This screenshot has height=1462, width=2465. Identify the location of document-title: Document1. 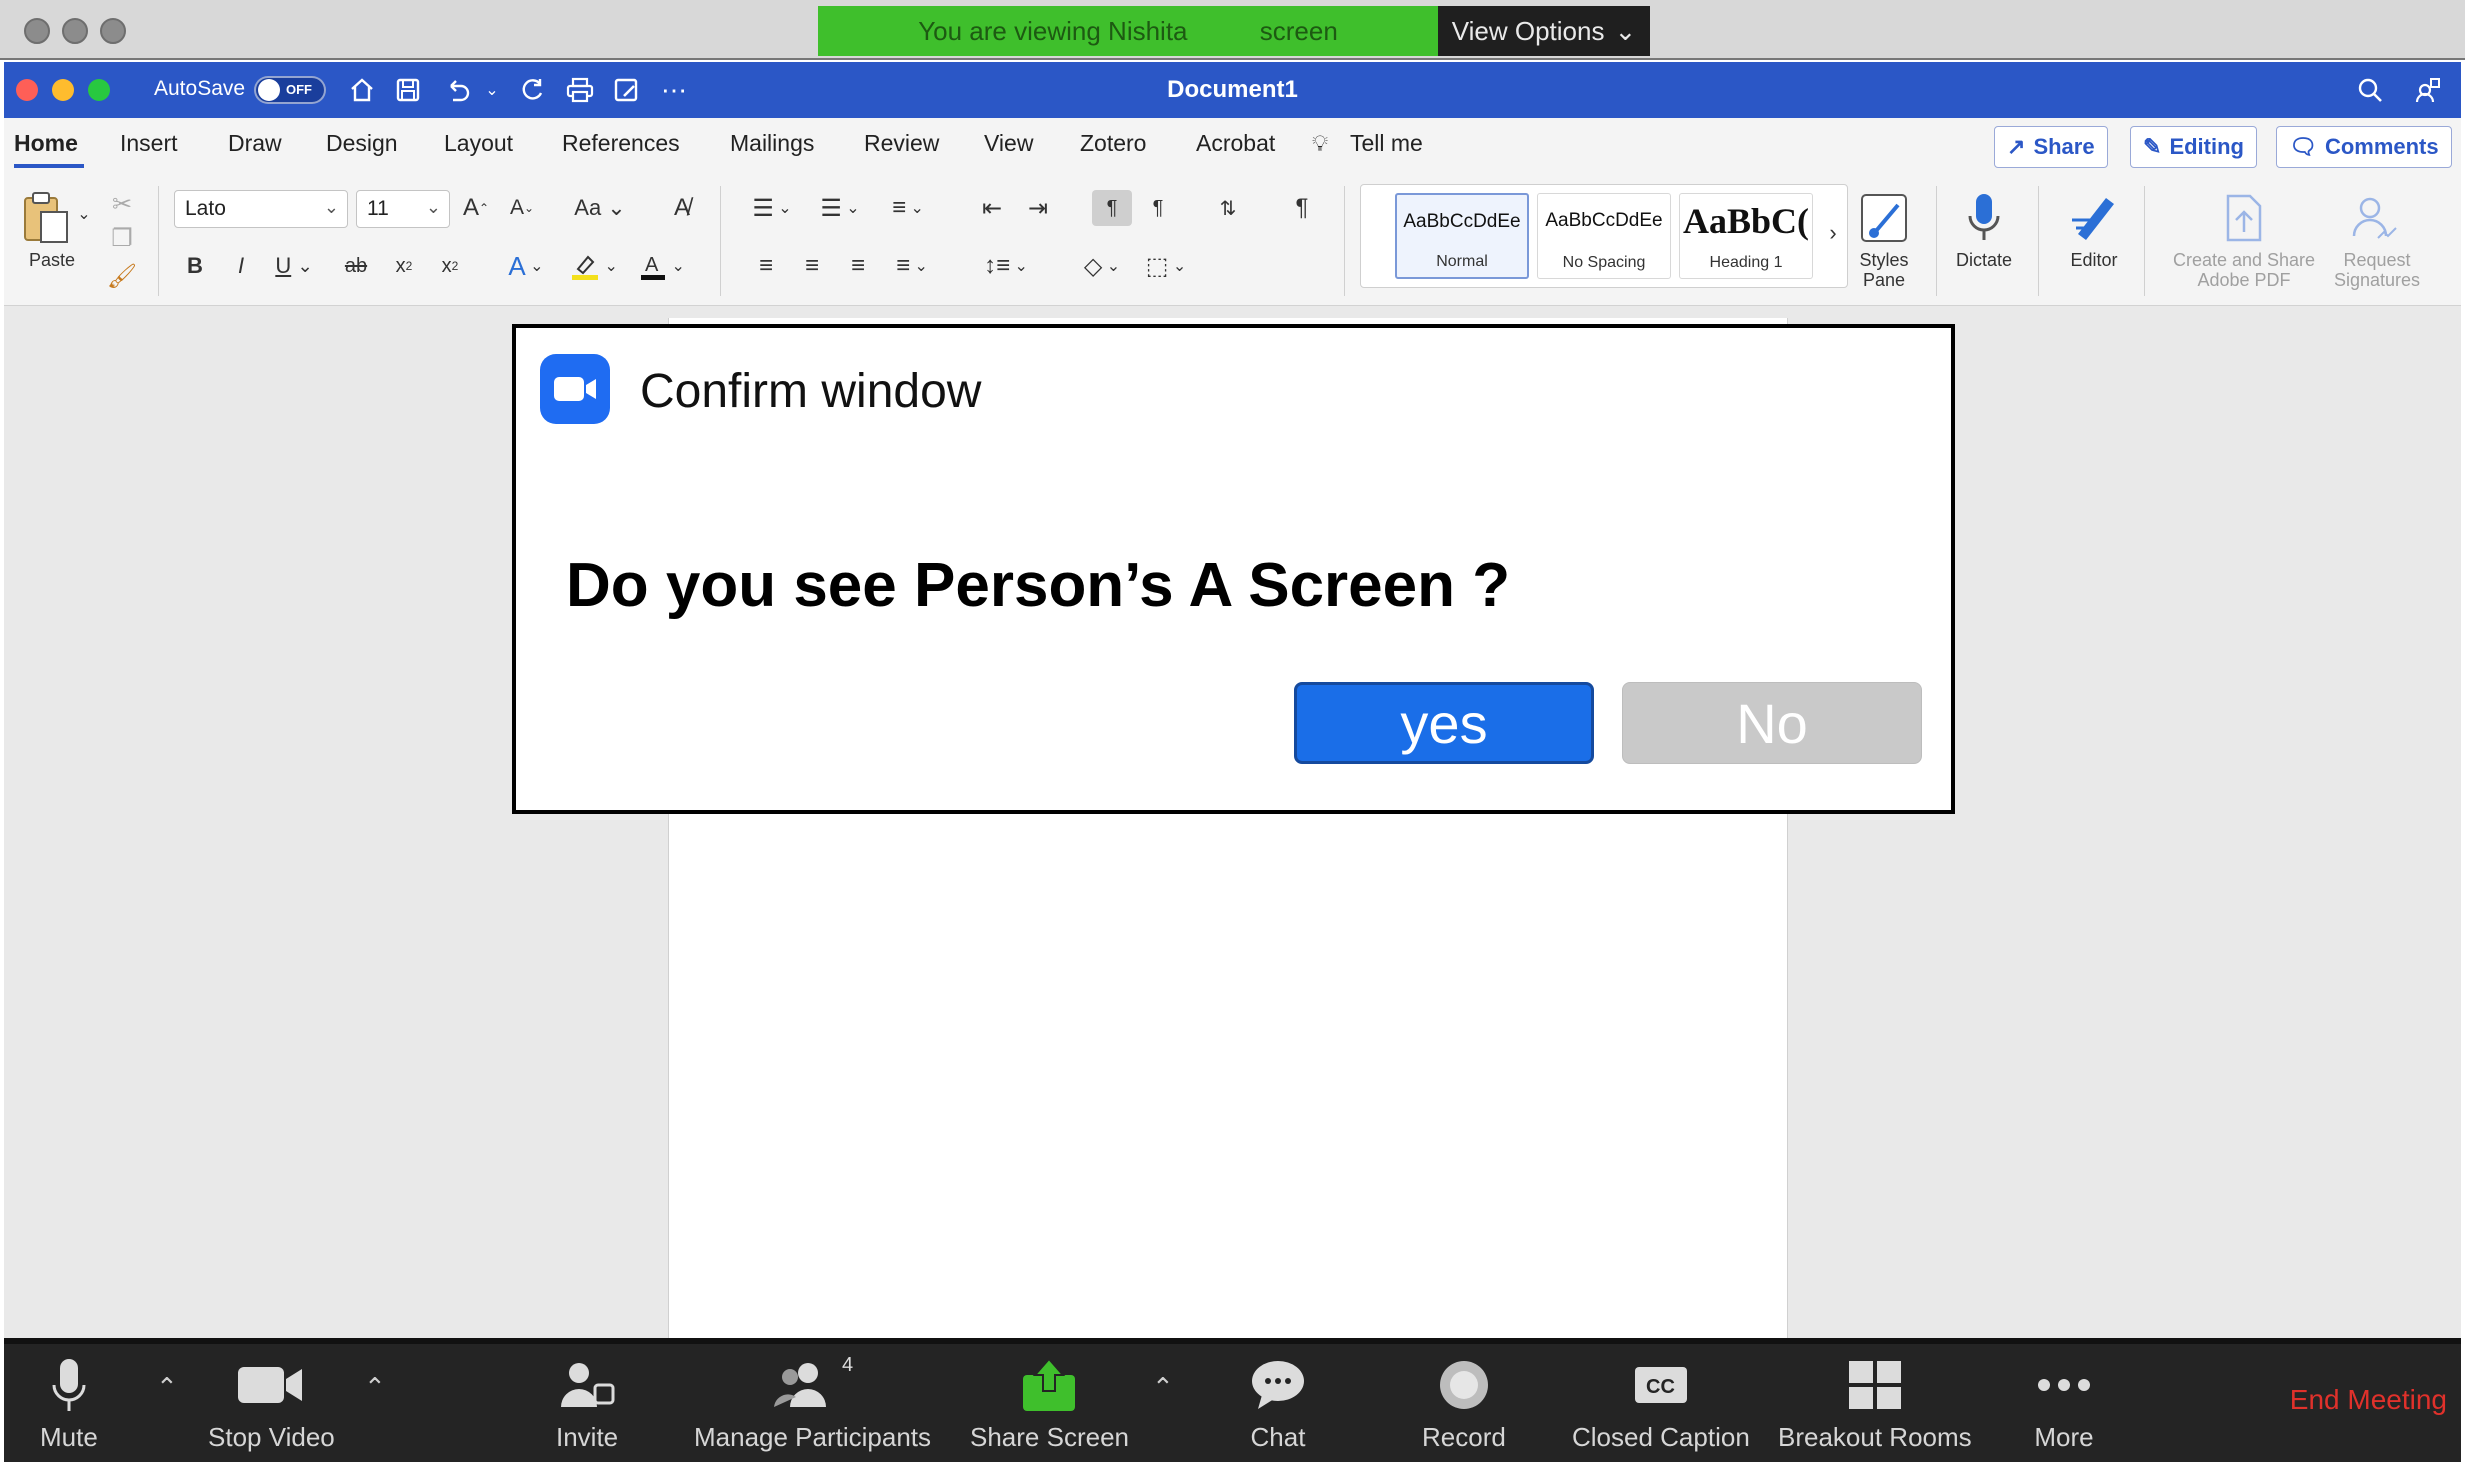
(1232, 89).